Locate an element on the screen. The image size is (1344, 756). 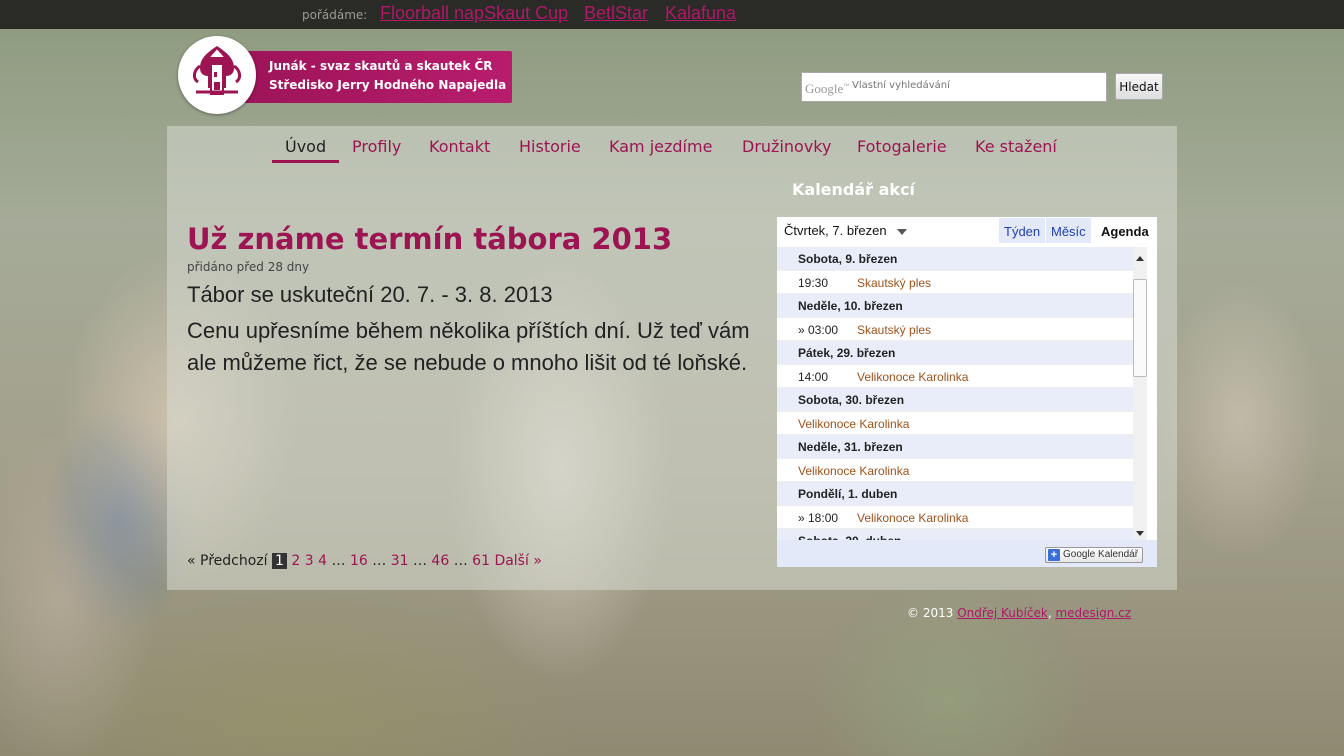
add-to-google-calendar-button: + Google Kalendář is located at coordinates (1094, 555).